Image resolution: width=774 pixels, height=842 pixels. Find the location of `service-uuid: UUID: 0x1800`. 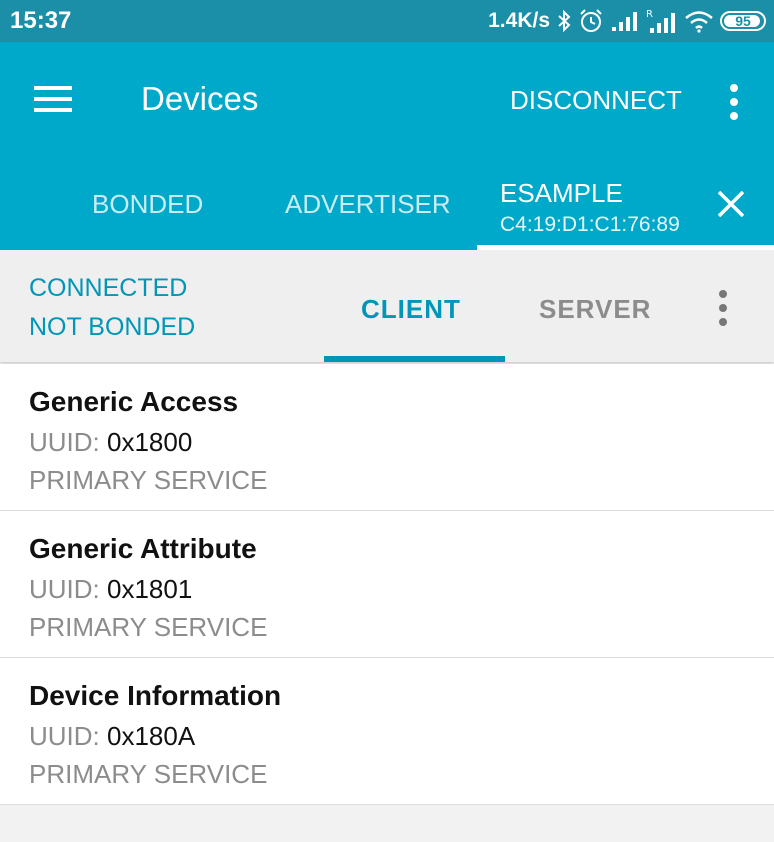

service-uuid: UUID: 0x1800 is located at coordinates (110, 442).